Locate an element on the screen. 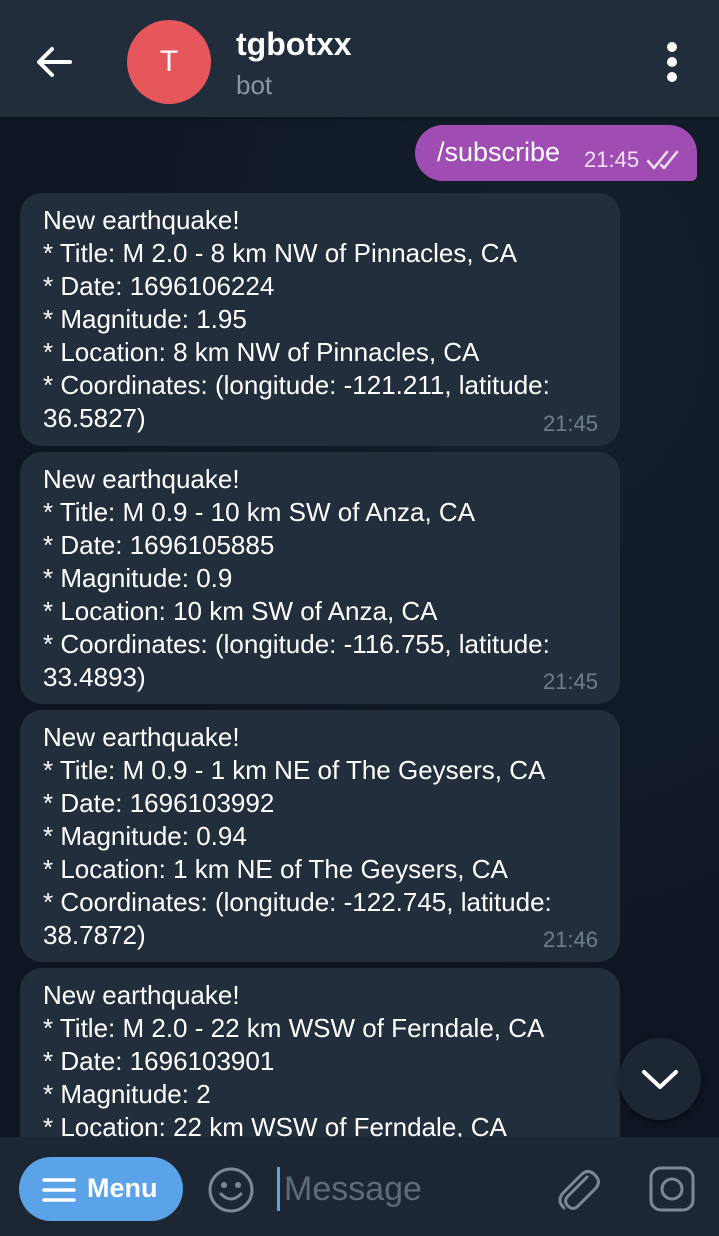 The width and height of the screenshot is (719, 1236). camera-icon is located at coordinates (672, 1189).